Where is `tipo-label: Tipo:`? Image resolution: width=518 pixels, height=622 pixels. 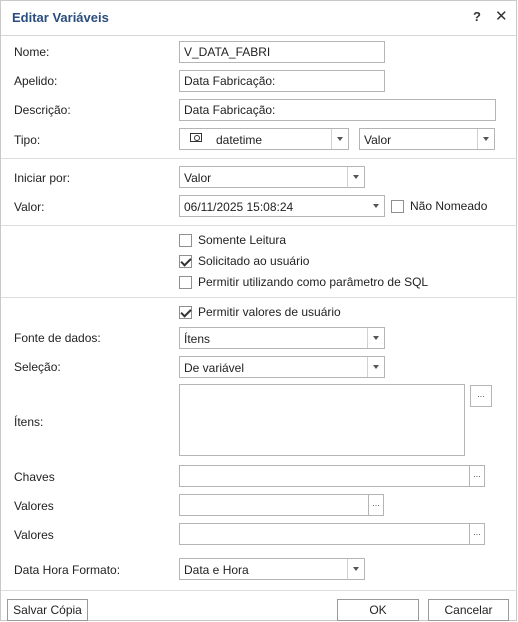
tipo-label: Tipo: is located at coordinates (27, 140).